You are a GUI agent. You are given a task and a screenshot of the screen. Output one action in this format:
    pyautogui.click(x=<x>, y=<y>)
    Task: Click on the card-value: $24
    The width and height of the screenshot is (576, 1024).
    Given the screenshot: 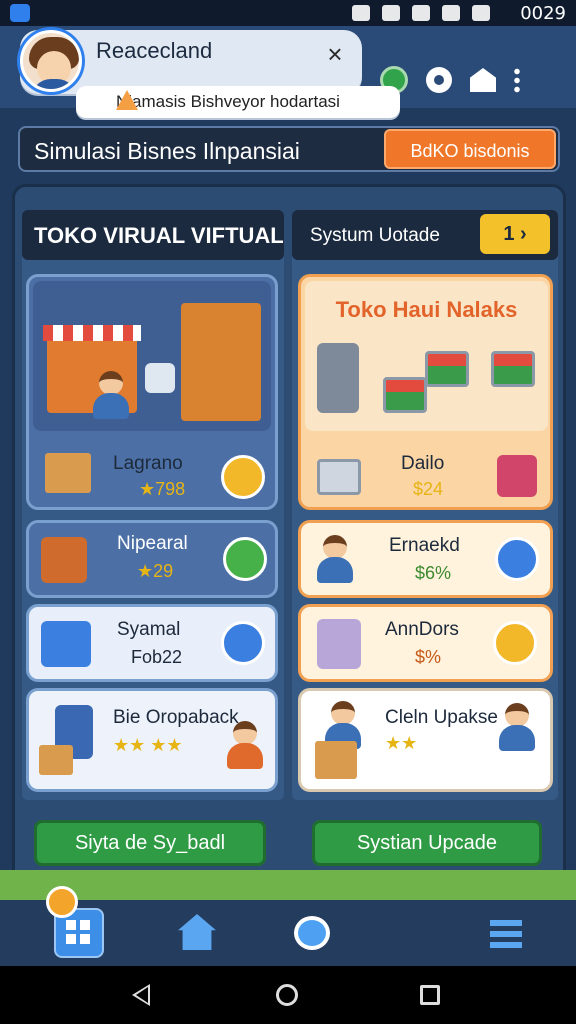 What is the action you would take?
    pyautogui.click(x=428, y=489)
    